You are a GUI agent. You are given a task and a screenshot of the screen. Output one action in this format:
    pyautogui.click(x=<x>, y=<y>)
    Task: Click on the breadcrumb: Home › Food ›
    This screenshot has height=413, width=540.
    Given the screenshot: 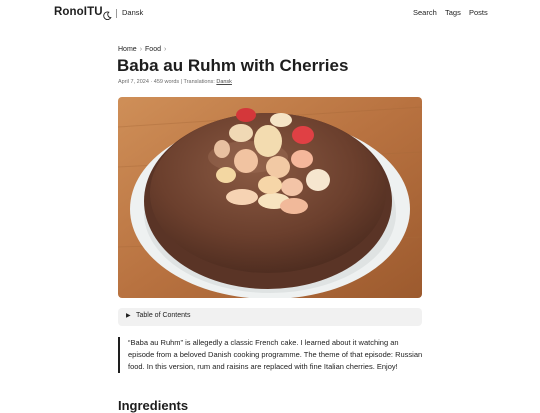 What is the action you would take?
    pyautogui.click(x=143, y=49)
    